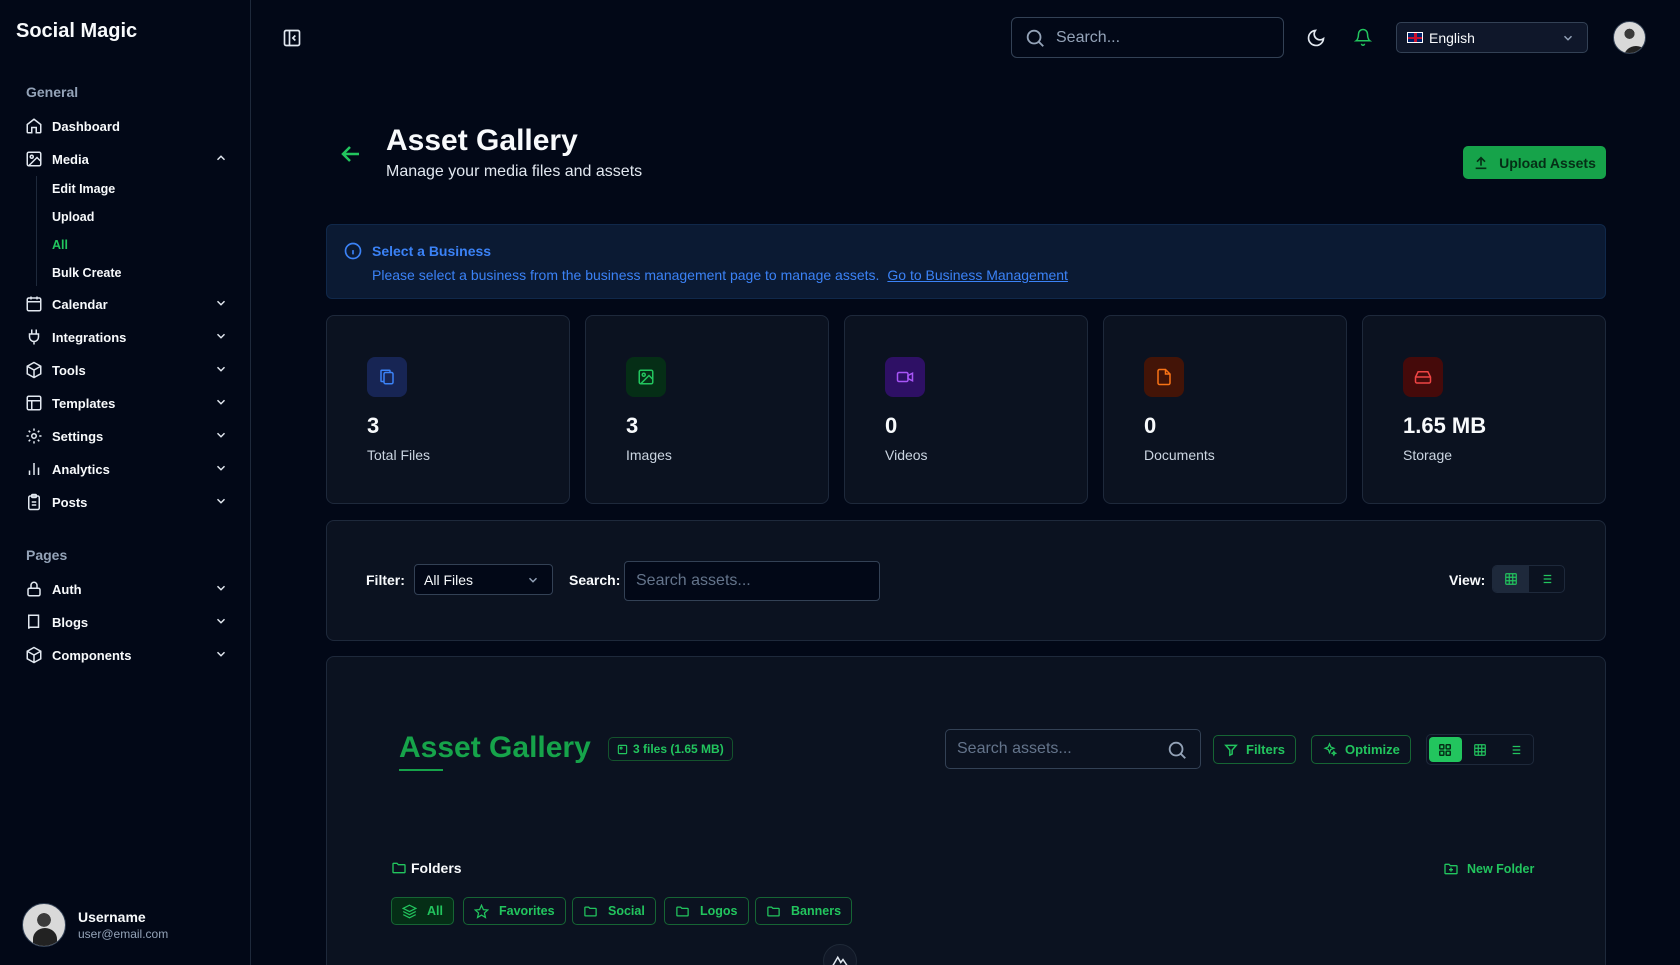 The width and height of the screenshot is (1680, 965). I want to click on sidebar-subitem-all: All, so click(60, 245).